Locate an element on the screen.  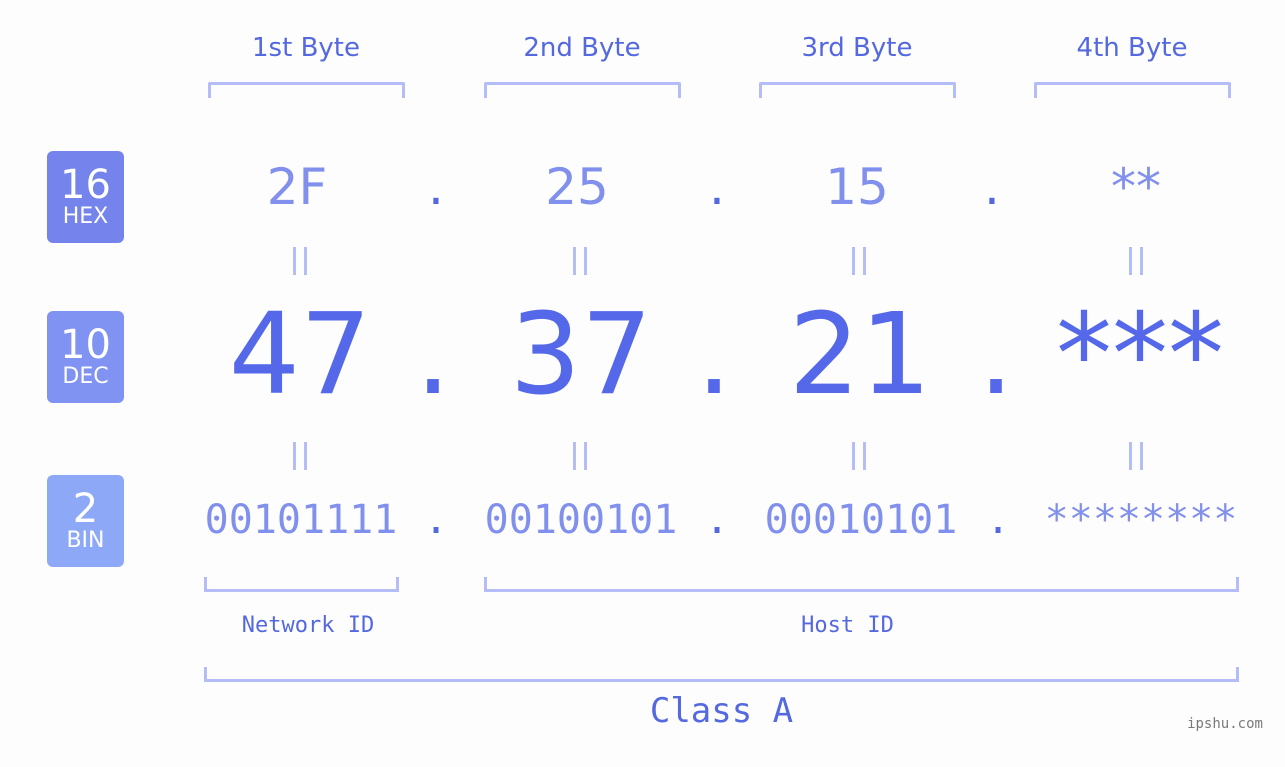
hex-byte-3: 15 is located at coordinates (857, 187).